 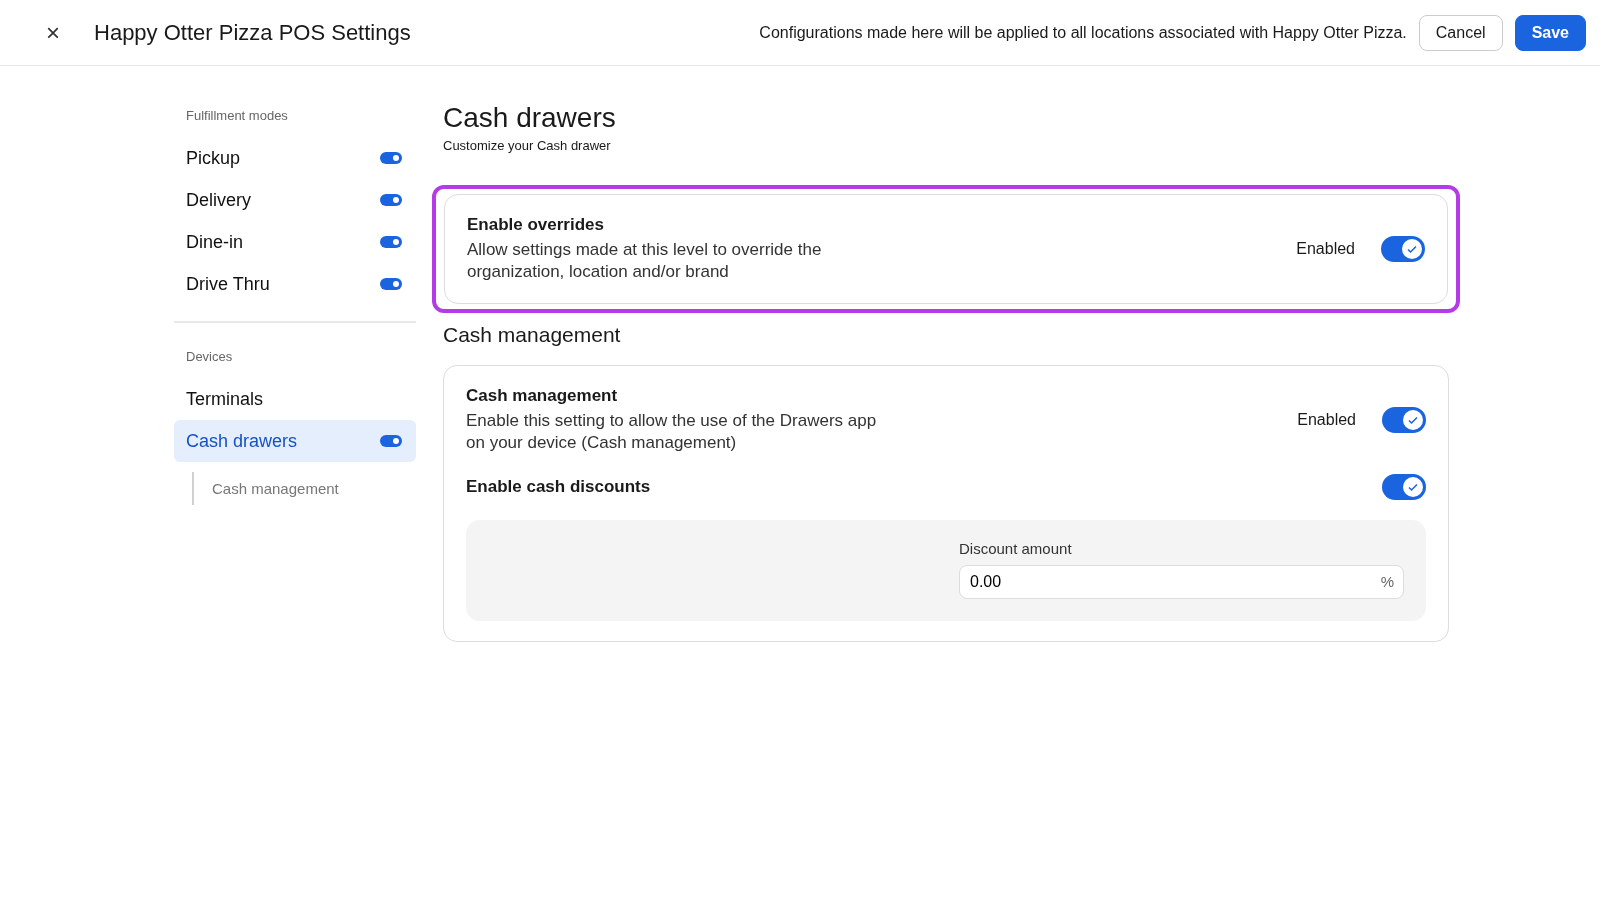 What do you see at coordinates (1083, 32) in the screenshot?
I see `notice-text: Configurations made here will be applied to all locations associated with Happy Otter Pizza.` at bounding box center [1083, 32].